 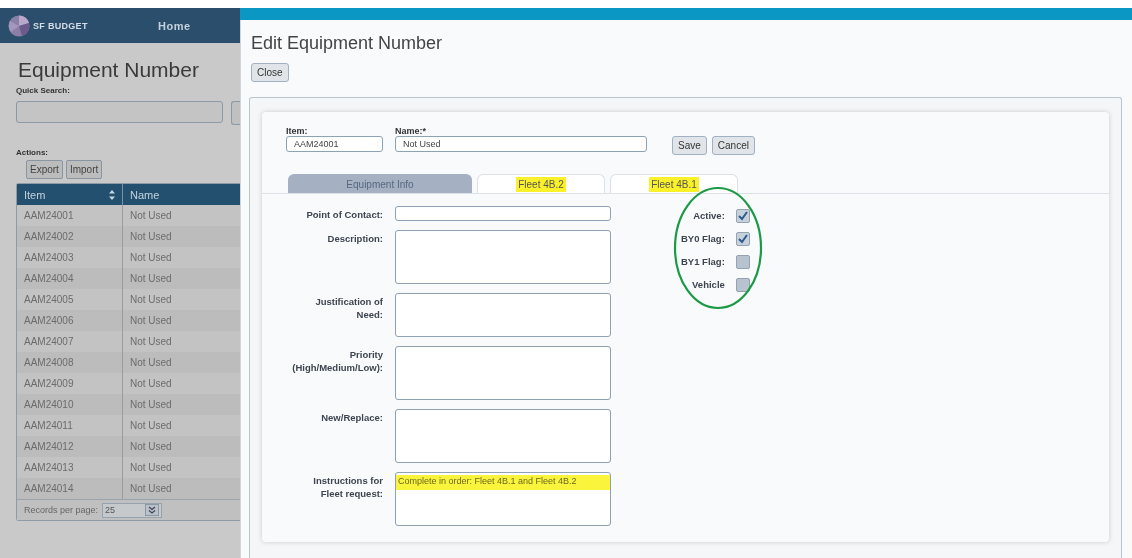 I want to click on table-cell: AAM24012, so click(x=70, y=446).